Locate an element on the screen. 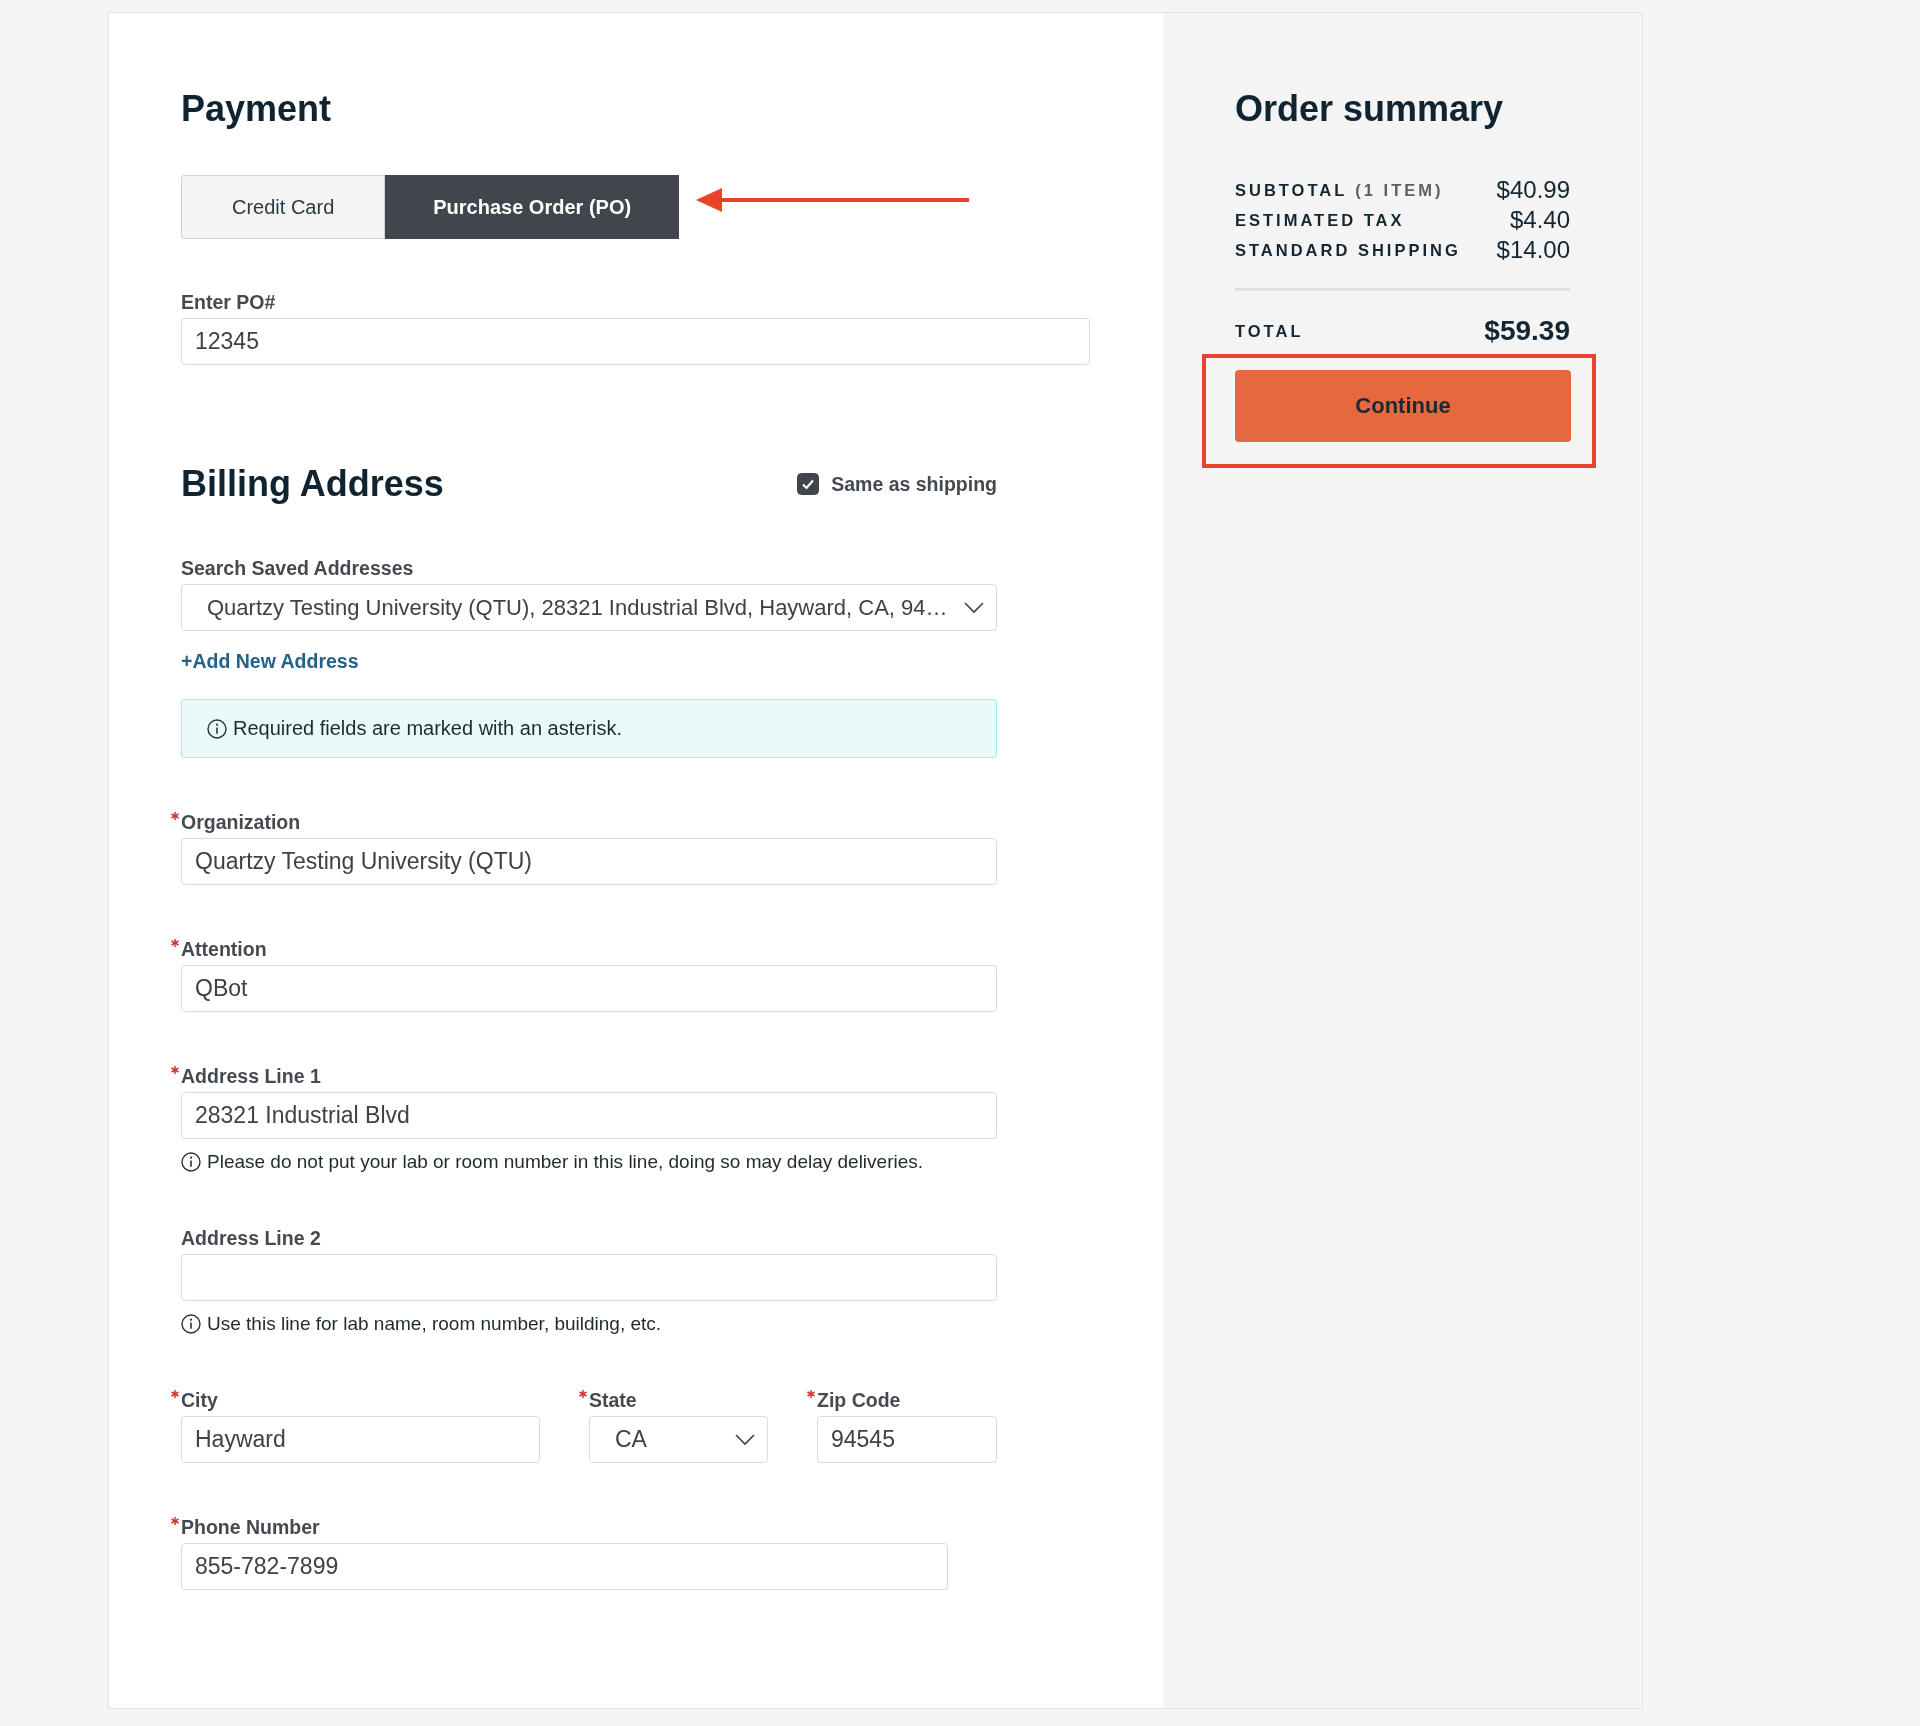 This screenshot has height=1726, width=1920. input-field: Hayward is located at coordinates (360, 1439).